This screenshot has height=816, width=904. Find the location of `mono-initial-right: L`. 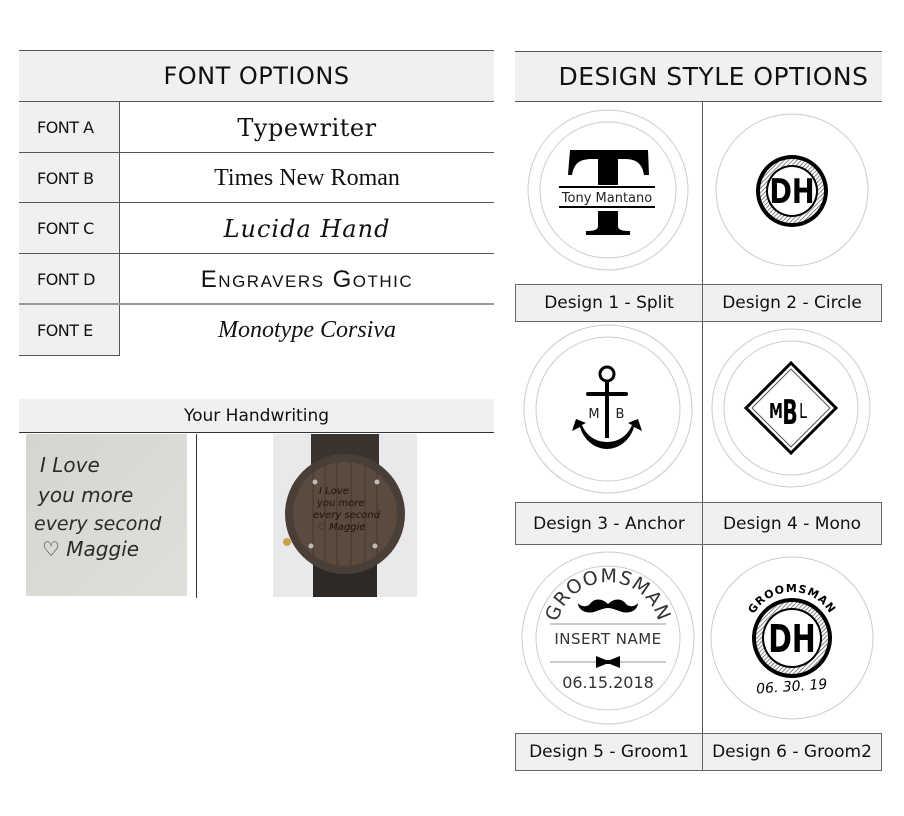

mono-initial-right: L is located at coordinates (803, 412).